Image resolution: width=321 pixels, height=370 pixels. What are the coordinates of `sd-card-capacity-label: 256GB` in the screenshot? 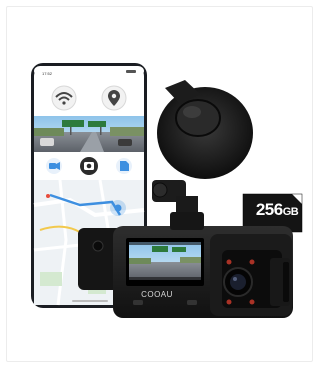 It's located at (277, 210).